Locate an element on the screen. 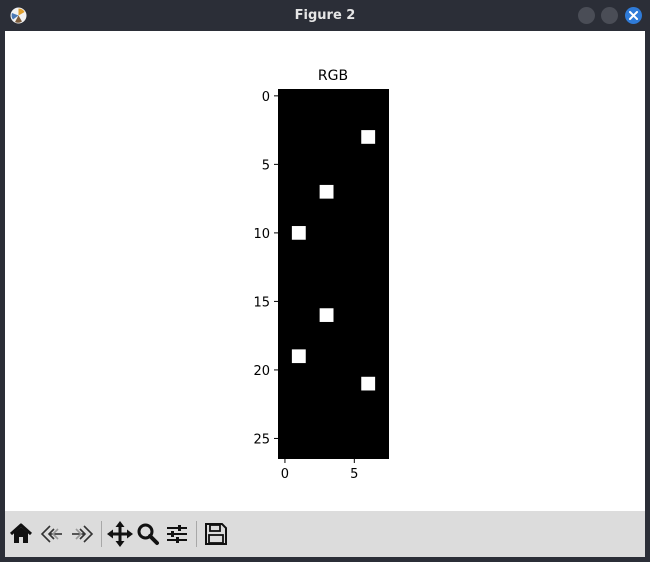 The height and width of the screenshot is (562, 650). y-tick-label: 20 is located at coordinates (261, 371).